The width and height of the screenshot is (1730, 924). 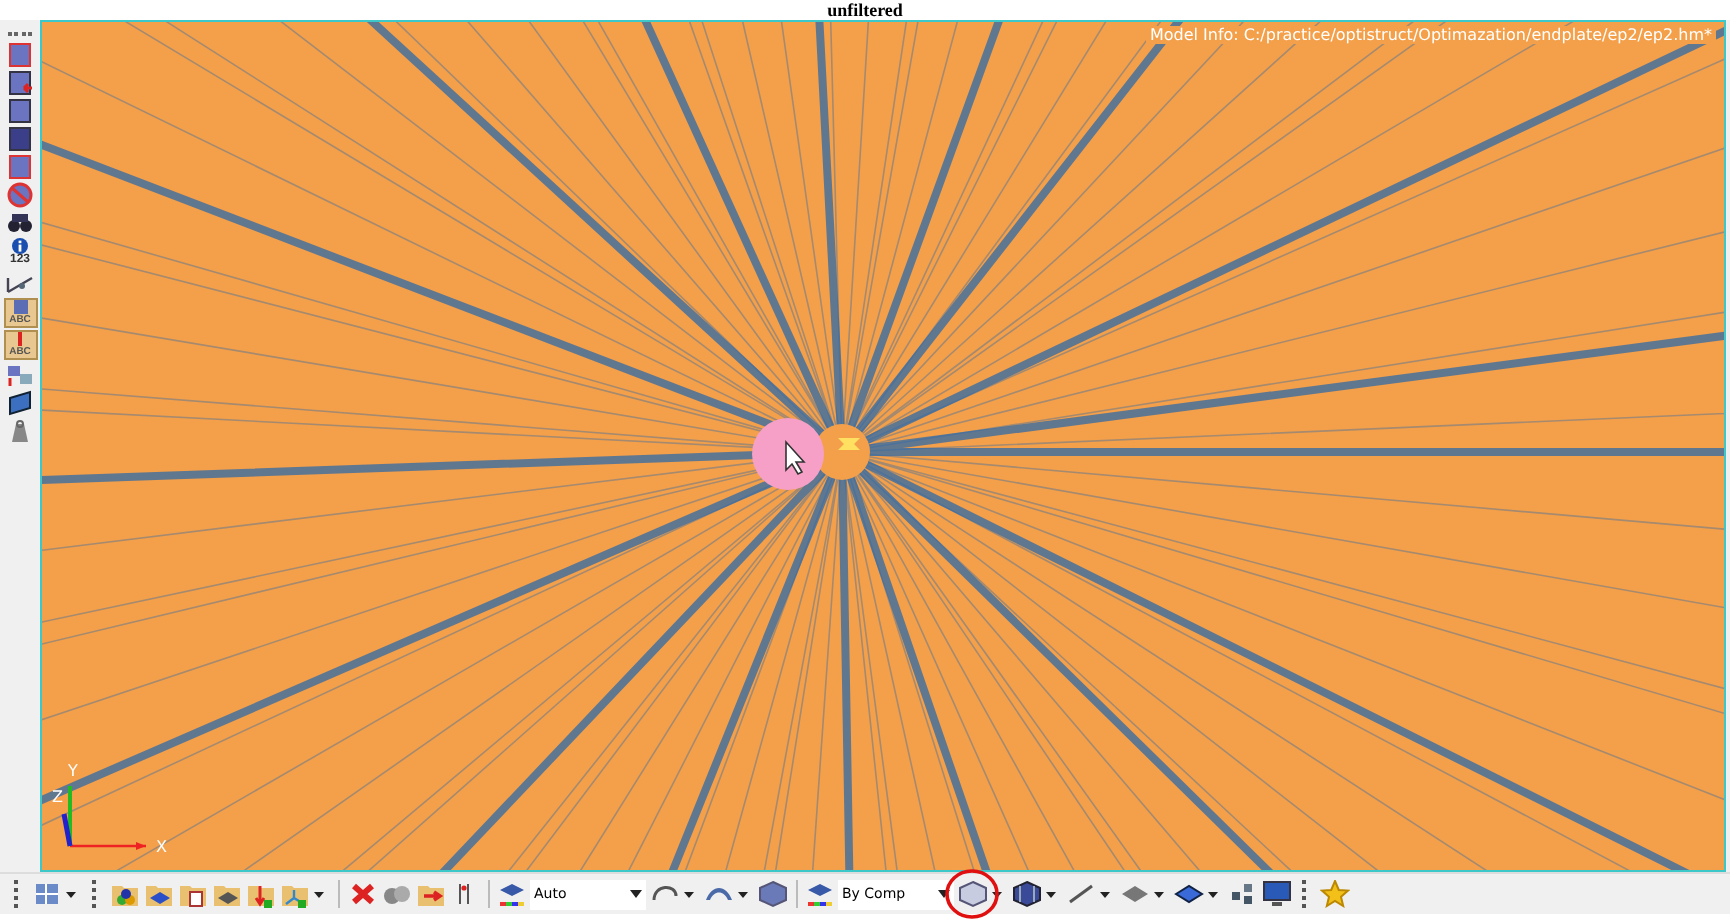 I want to click on plate-icon, so click(x=20, y=403).